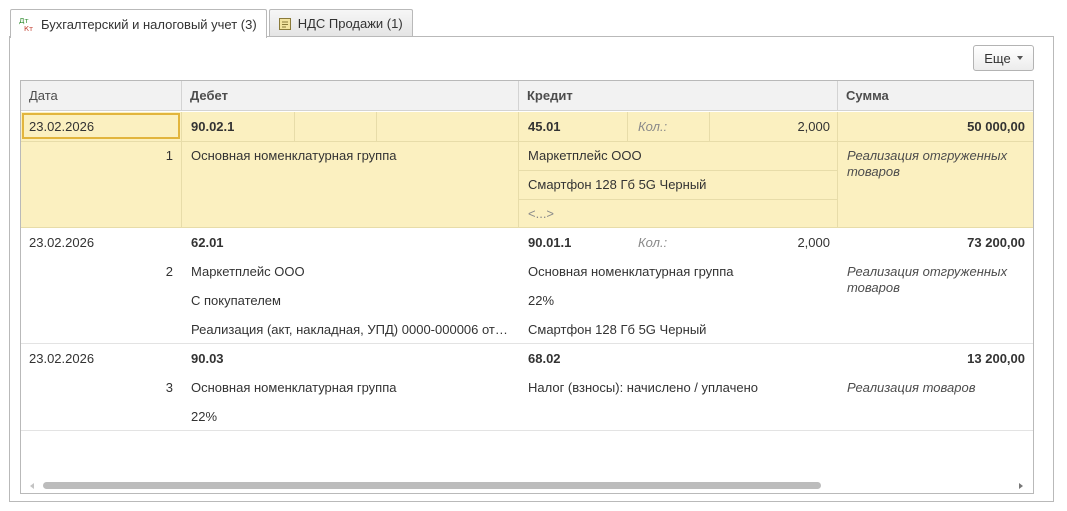 The height and width of the screenshot is (511, 1067). I want to click on entry-description: Реализация товаров, so click(937, 387).